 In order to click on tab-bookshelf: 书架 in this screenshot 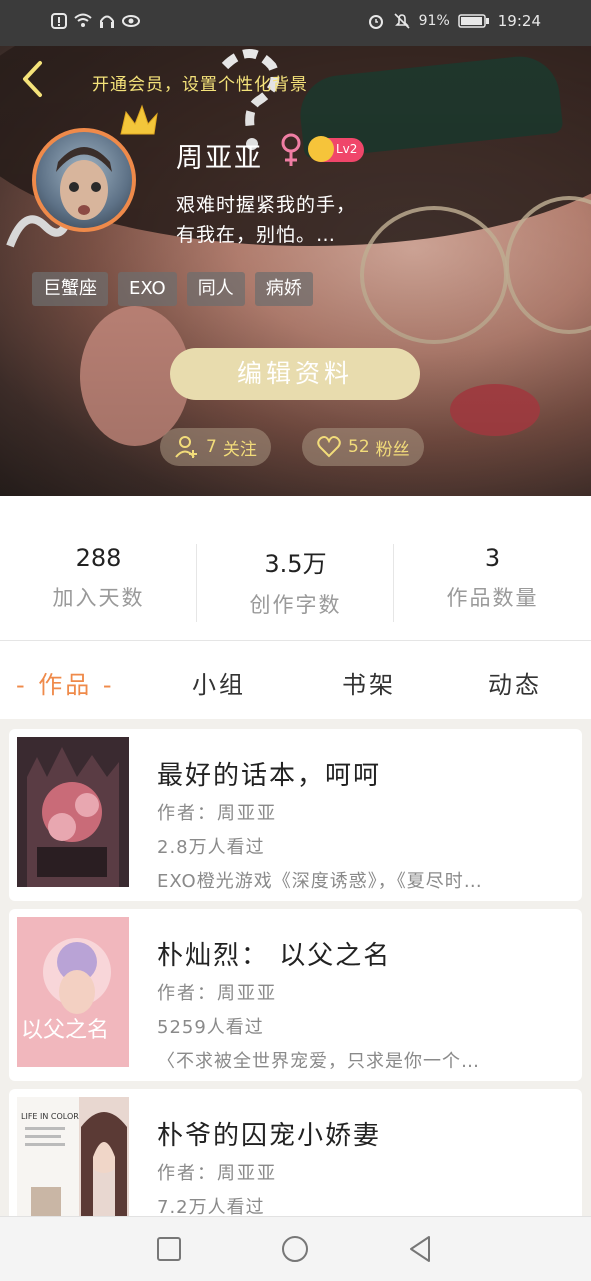, I will do `click(369, 682)`.